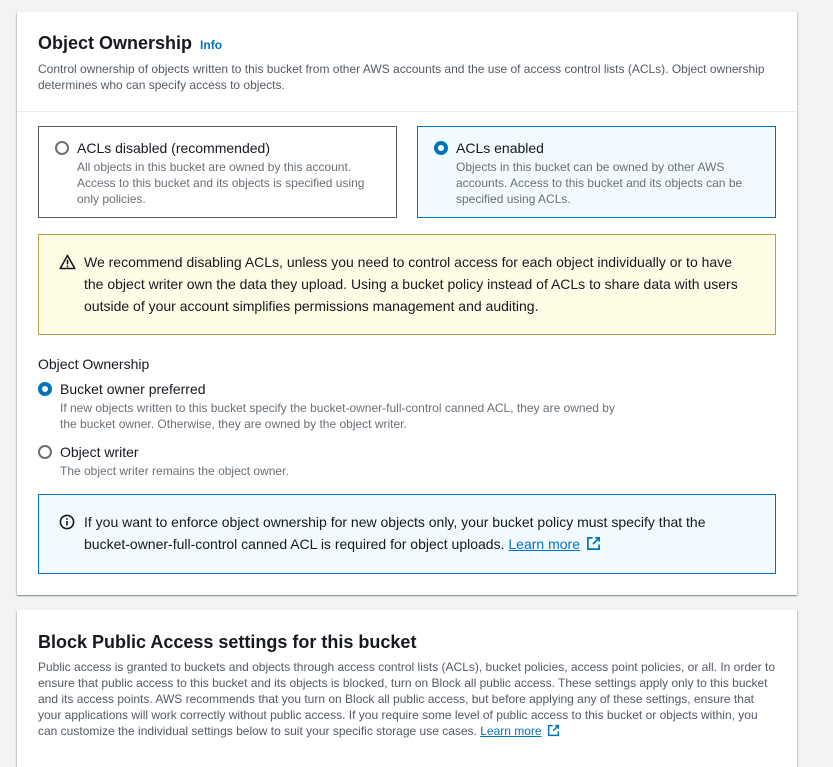  Describe the element at coordinates (133, 389) in the screenshot. I see `bucket-owner-preferred-label: Bucket owner preferred` at that location.